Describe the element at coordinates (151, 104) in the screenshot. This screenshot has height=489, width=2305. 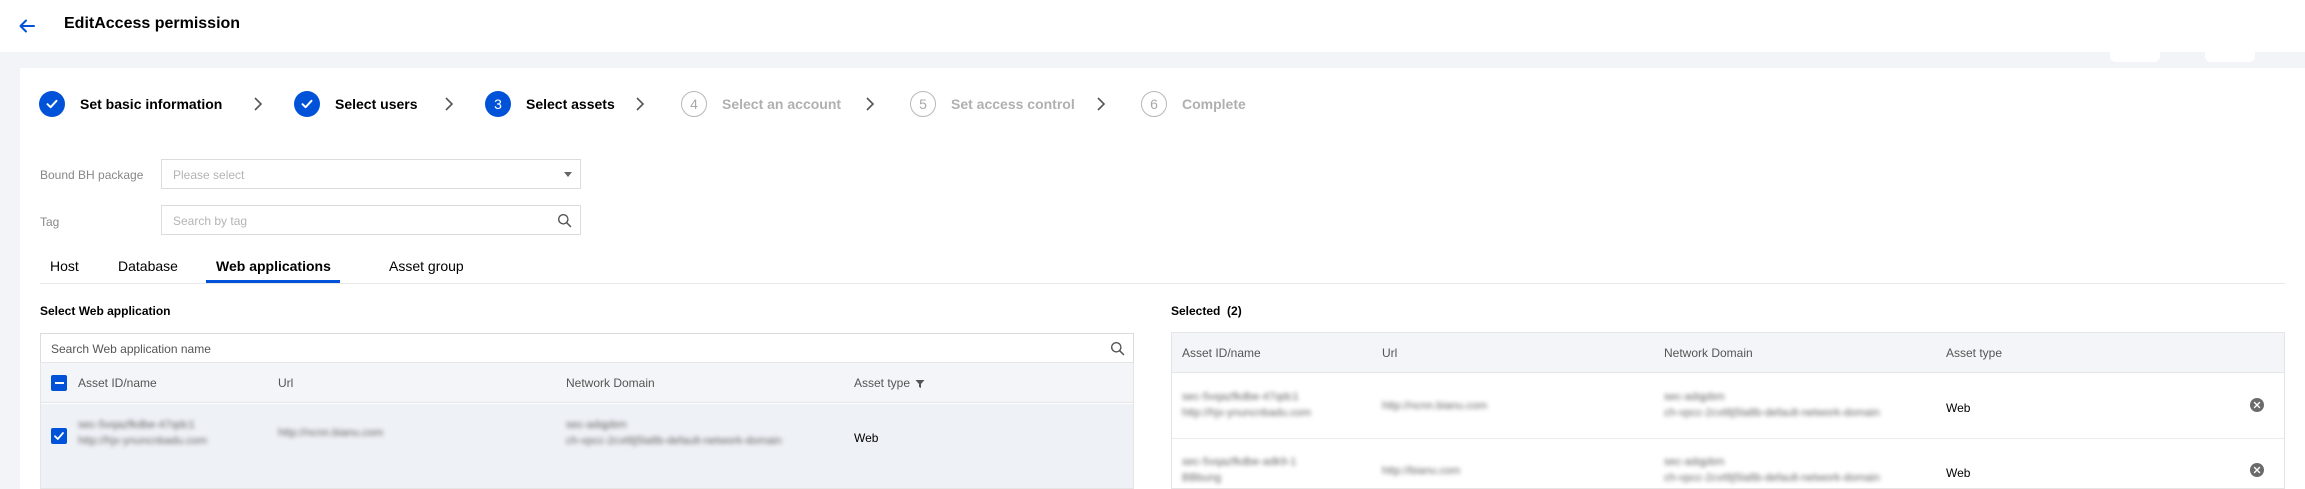
I see `step-label: Set basic information` at that location.